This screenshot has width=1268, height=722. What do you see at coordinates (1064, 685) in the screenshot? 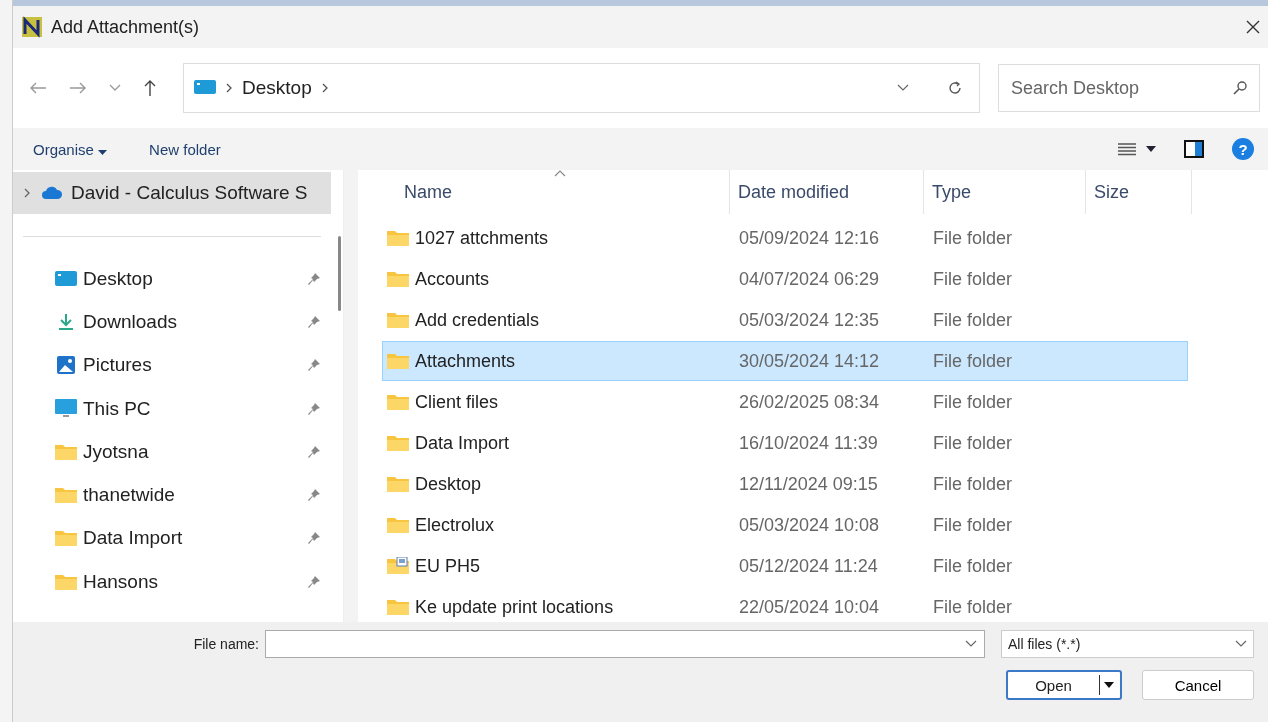
I see `open-split-button: Open` at bounding box center [1064, 685].